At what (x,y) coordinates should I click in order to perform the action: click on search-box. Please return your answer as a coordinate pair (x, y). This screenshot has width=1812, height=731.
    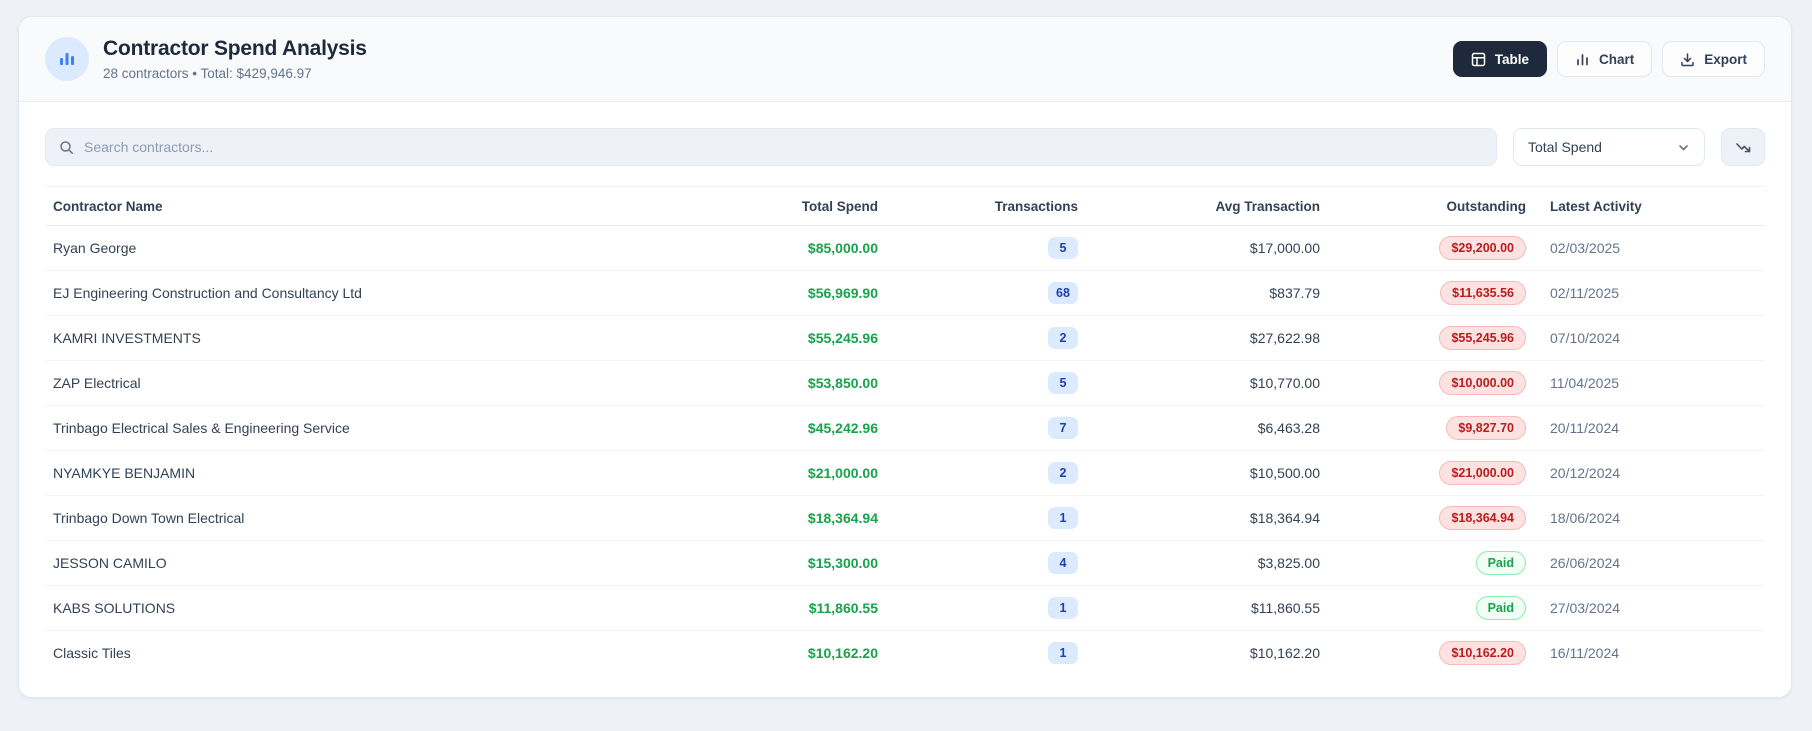
    Looking at the image, I should click on (771, 147).